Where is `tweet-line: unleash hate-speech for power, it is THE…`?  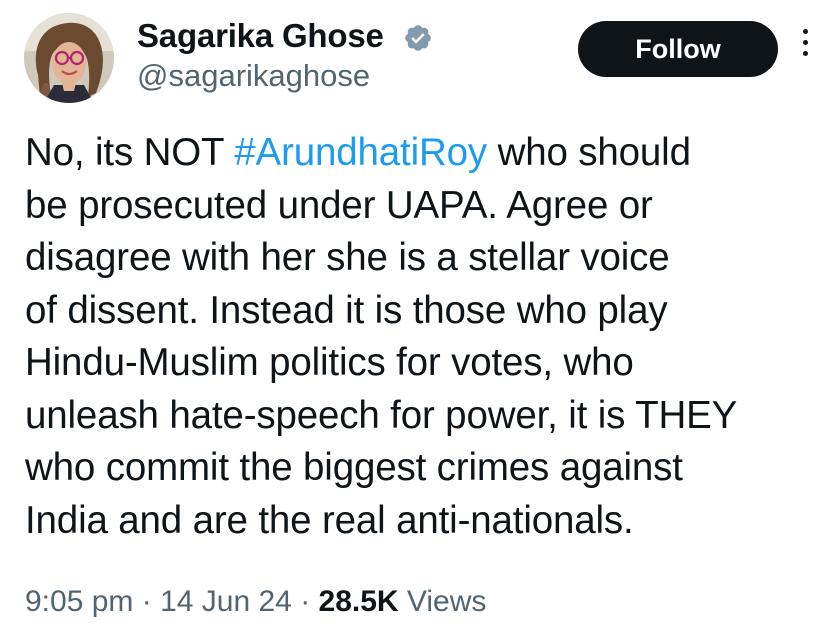
tweet-line: unleash hate-speech for power, it is THE… is located at coordinates (381, 415).